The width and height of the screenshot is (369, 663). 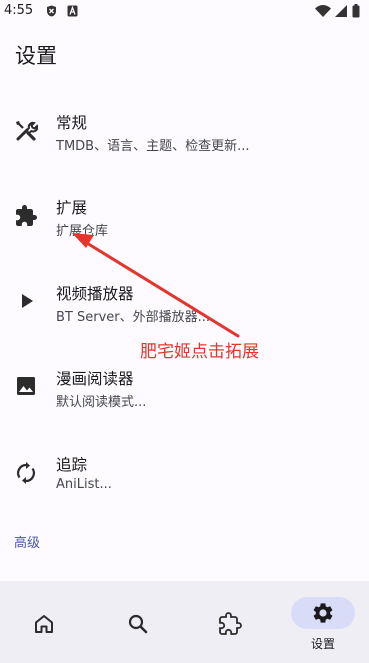 What do you see at coordinates (323, 613) in the screenshot?
I see `gear-icon` at bounding box center [323, 613].